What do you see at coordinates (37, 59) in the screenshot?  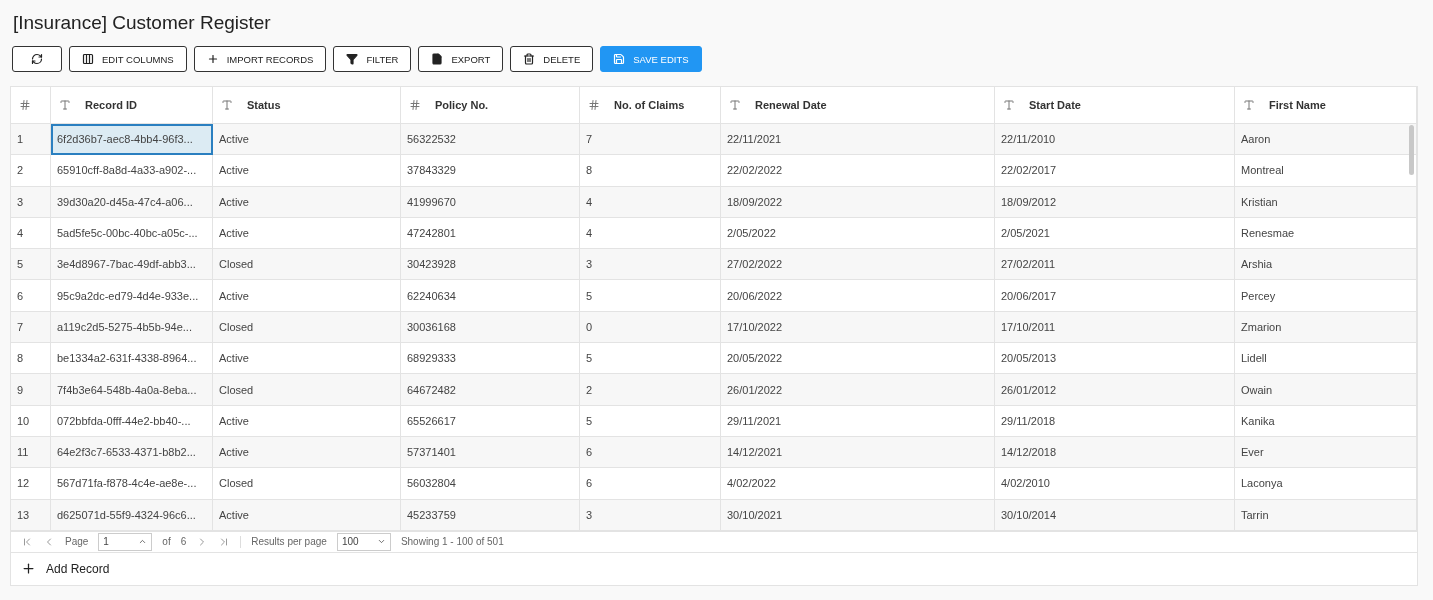 I see `refresh-button` at bounding box center [37, 59].